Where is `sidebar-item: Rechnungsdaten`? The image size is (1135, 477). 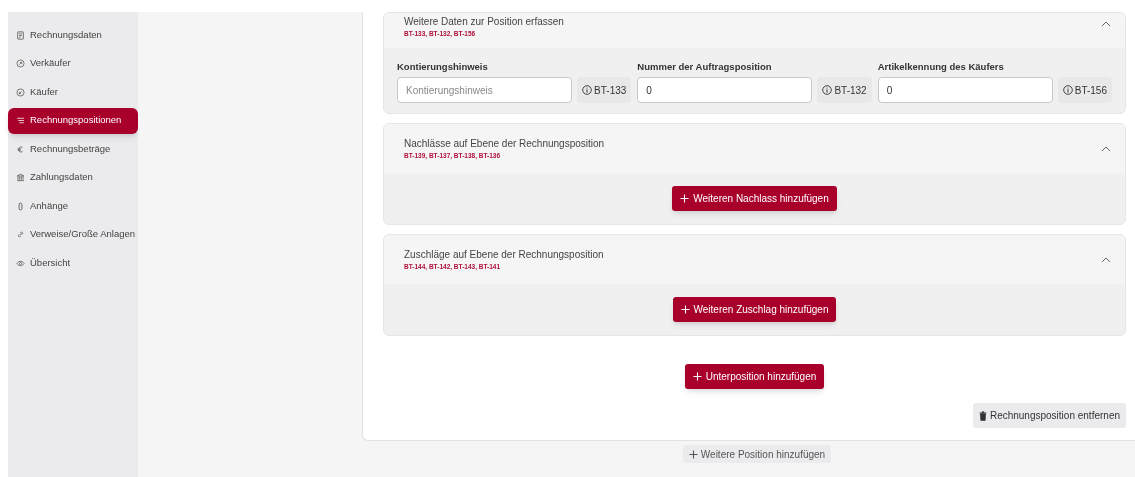 sidebar-item: Rechnungsdaten is located at coordinates (73, 35).